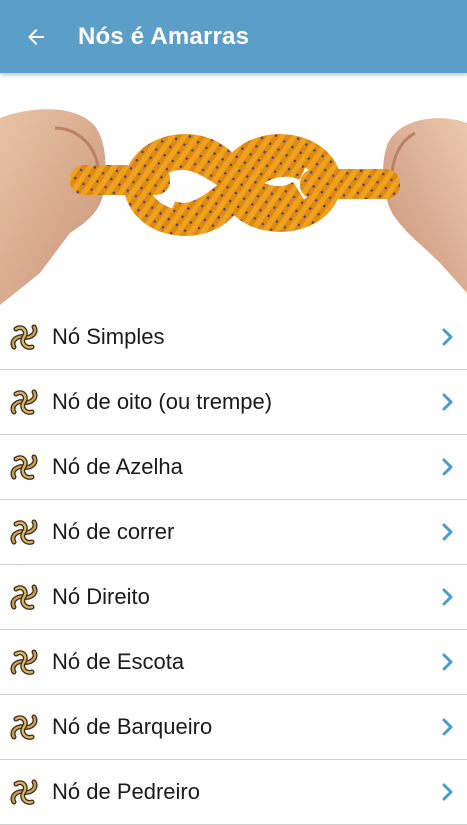  I want to click on list-item-label: Nó de Barqueiro, so click(132, 726).